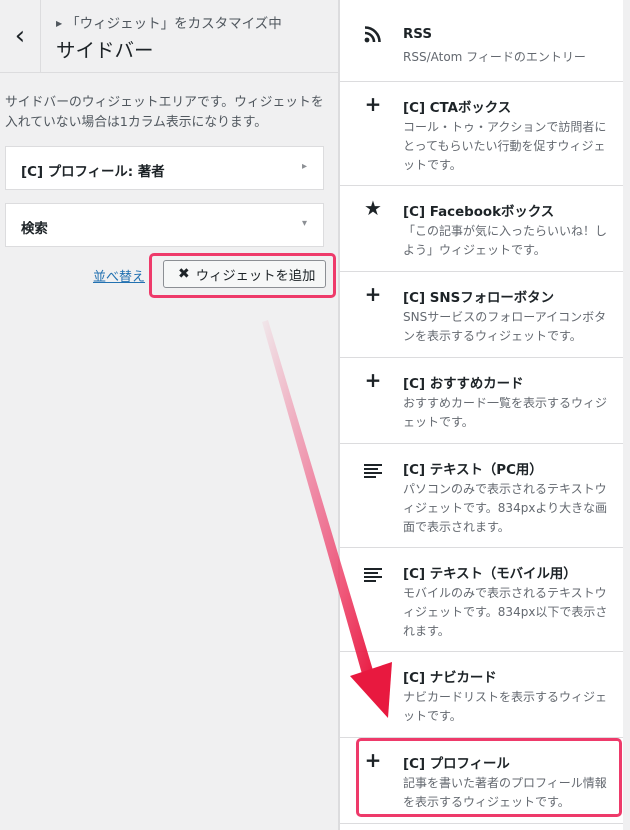 The image size is (630, 830). I want to click on pointer-arrow-icon, so click(327, 519).